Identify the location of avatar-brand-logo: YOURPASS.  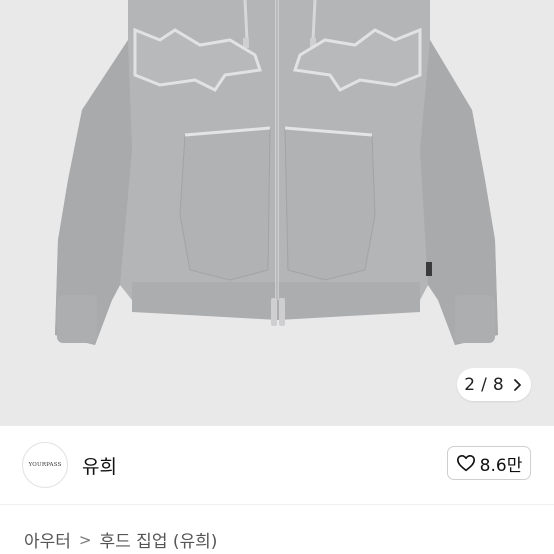
(45, 465).